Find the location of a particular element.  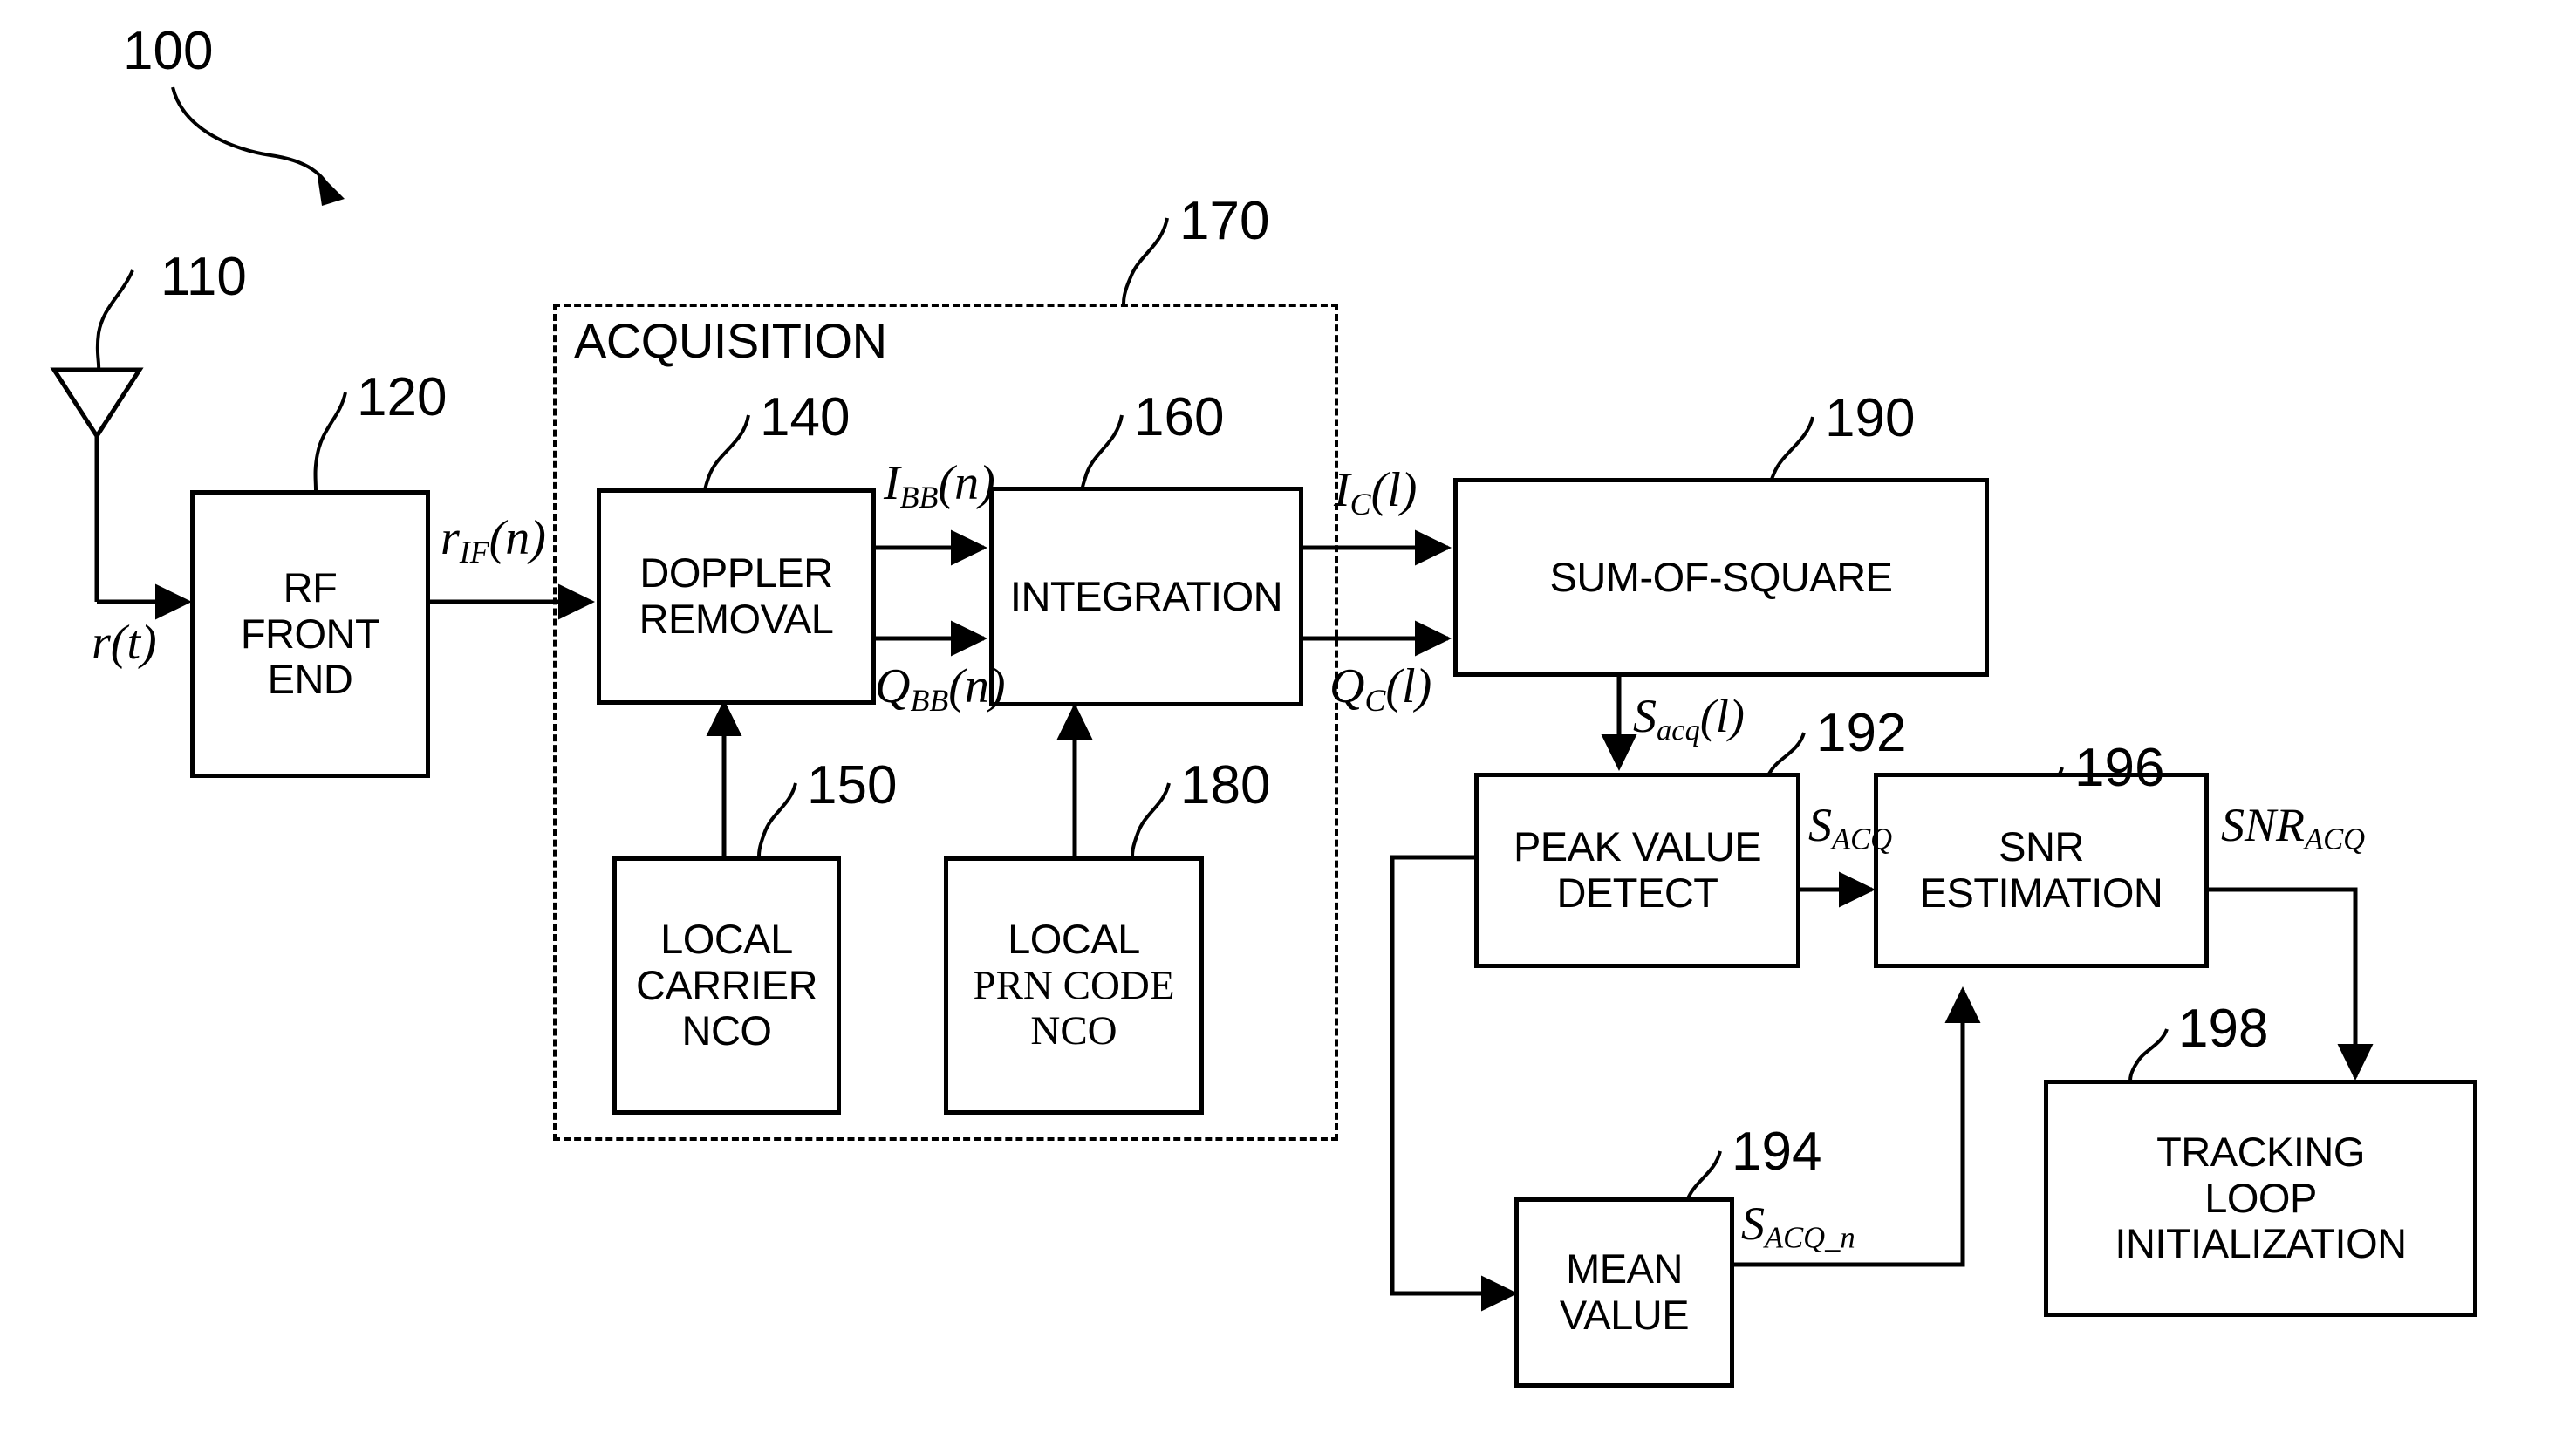

signal-s-acq-base: S is located at coordinates (1645, 716).